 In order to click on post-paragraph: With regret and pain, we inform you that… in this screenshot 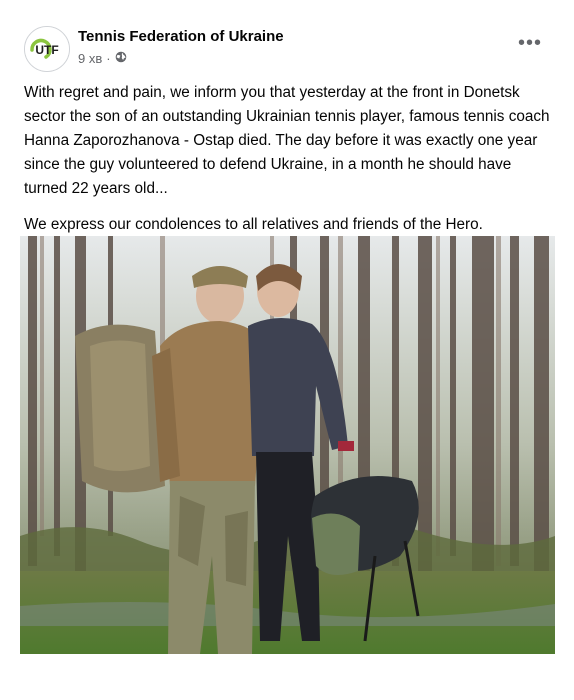, I will do `click(287, 140)`.